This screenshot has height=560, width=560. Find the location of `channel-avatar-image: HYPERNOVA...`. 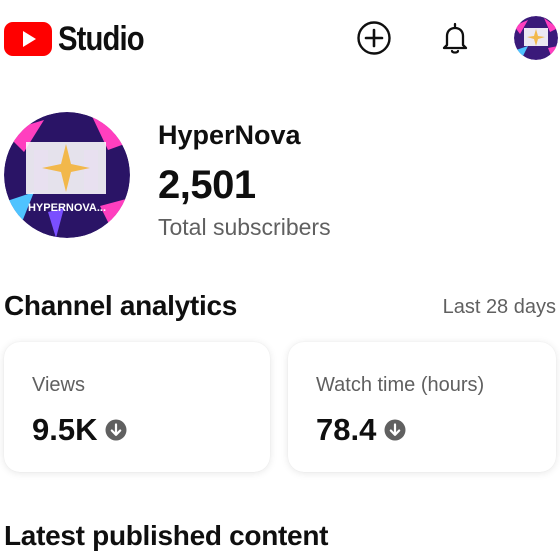

channel-avatar-image: HYPERNOVA... is located at coordinates (67, 175).